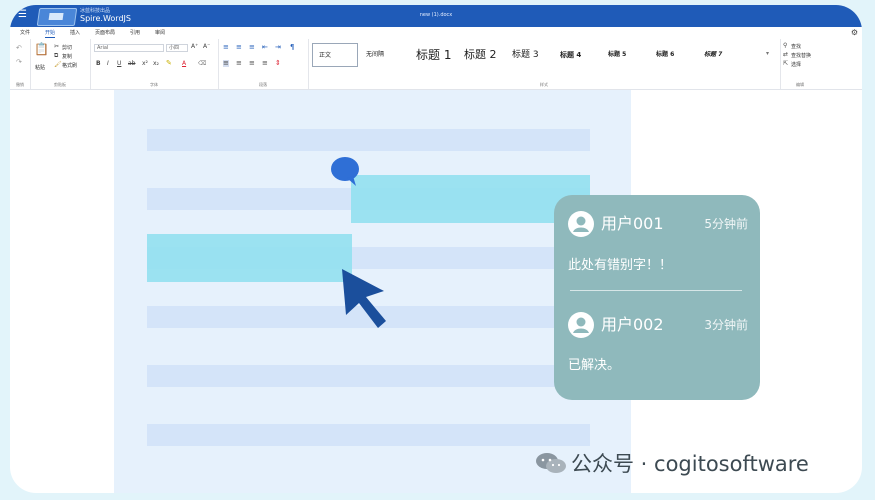 The width and height of the screenshot is (875, 500). What do you see at coordinates (551, 463) in the screenshot?
I see `wechat-icon` at bounding box center [551, 463].